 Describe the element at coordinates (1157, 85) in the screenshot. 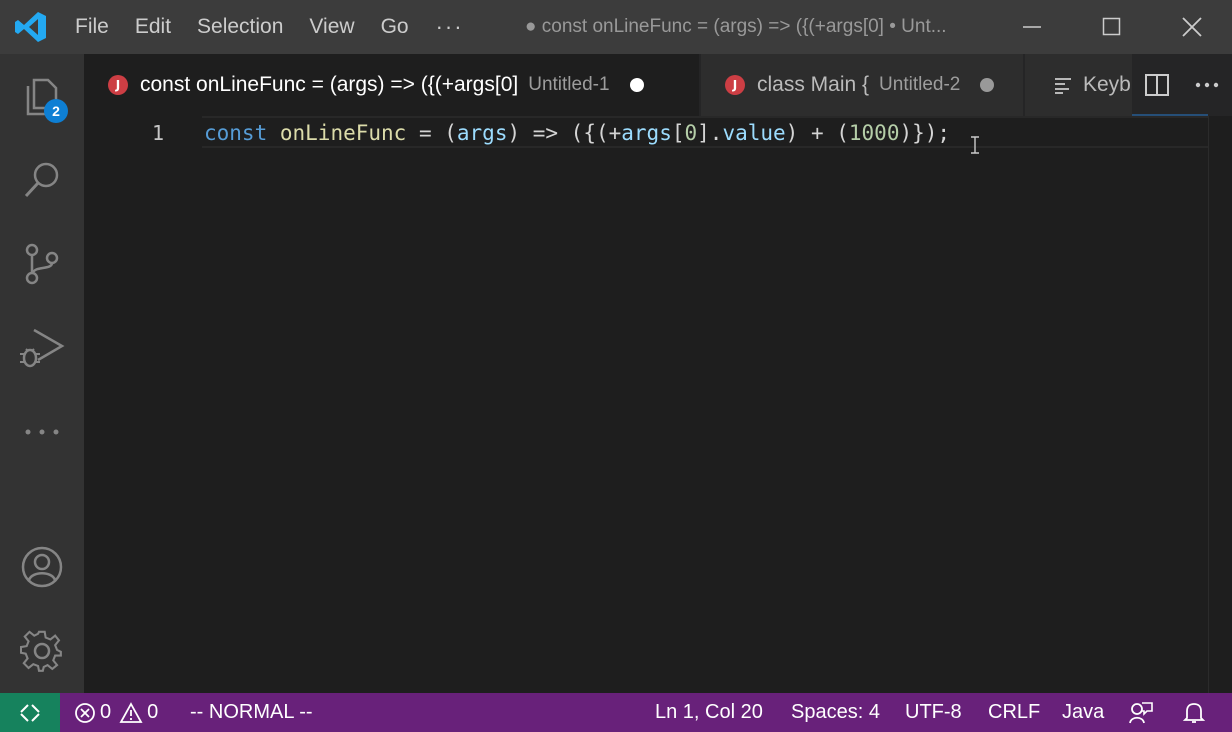

I see `split-editor-icon` at that location.